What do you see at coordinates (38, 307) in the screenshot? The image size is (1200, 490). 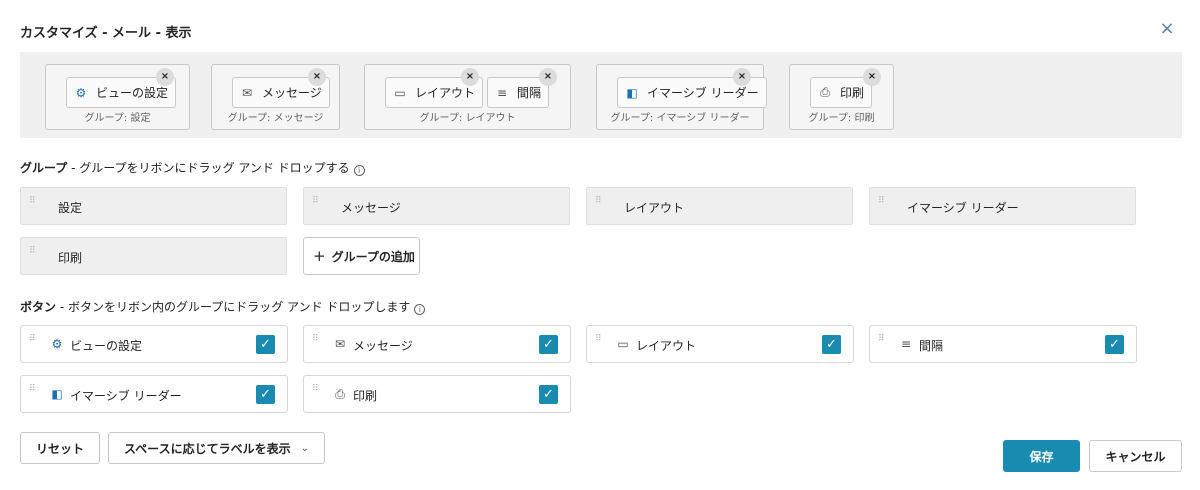 I see `buttons-heading-bold: ボタン` at bounding box center [38, 307].